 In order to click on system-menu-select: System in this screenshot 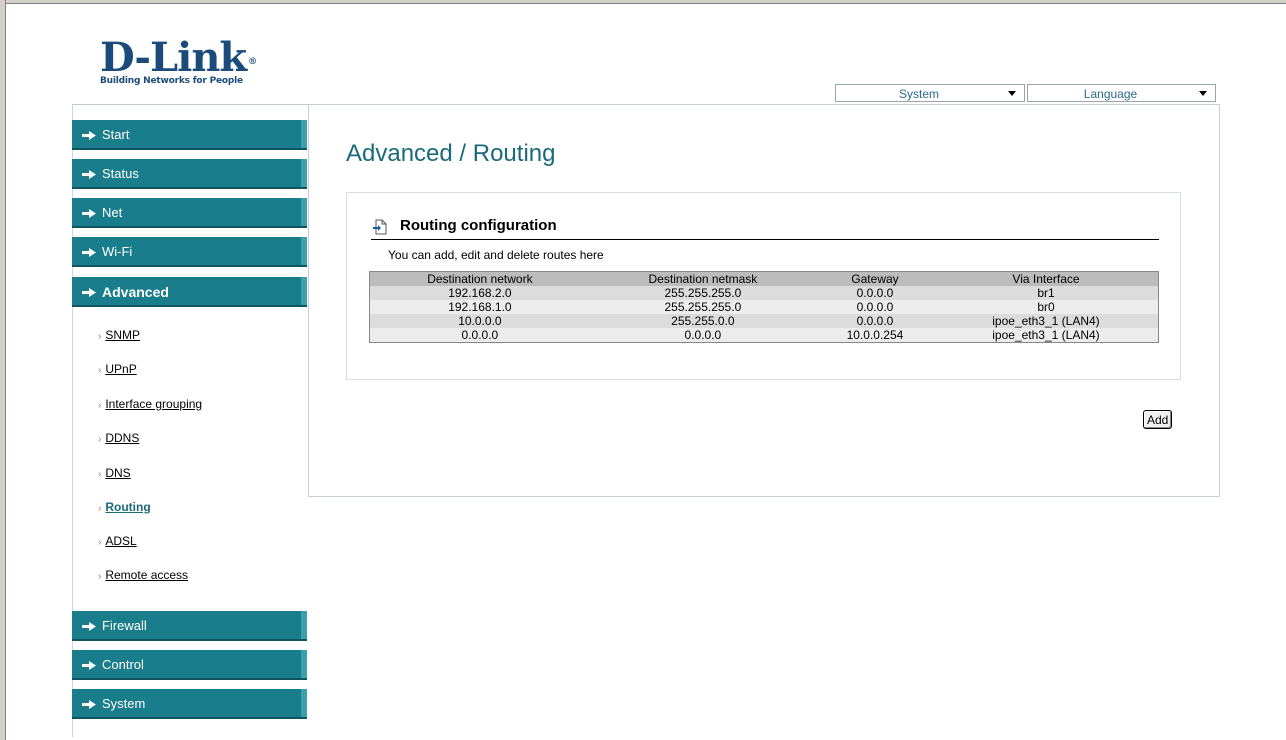, I will do `click(930, 93)`.